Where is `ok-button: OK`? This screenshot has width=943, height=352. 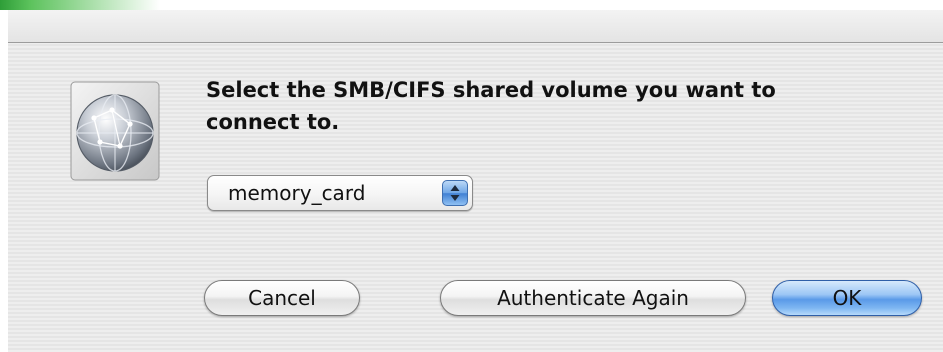 ok-button: OK is located at coordinates (847, 298).